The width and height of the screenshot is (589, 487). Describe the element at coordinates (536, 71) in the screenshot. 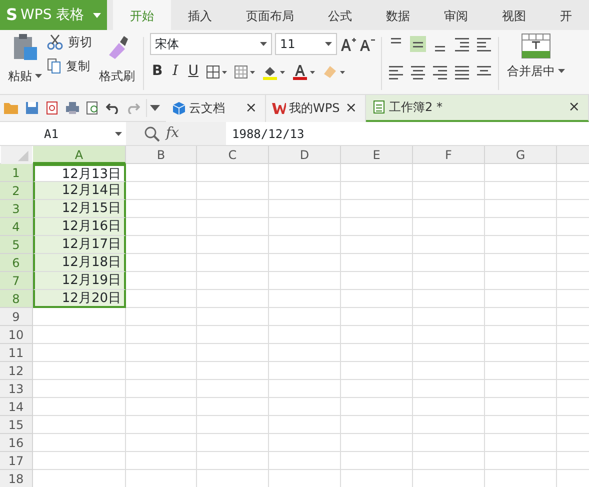

I see `merge-center-button: 合并居中` at that location.